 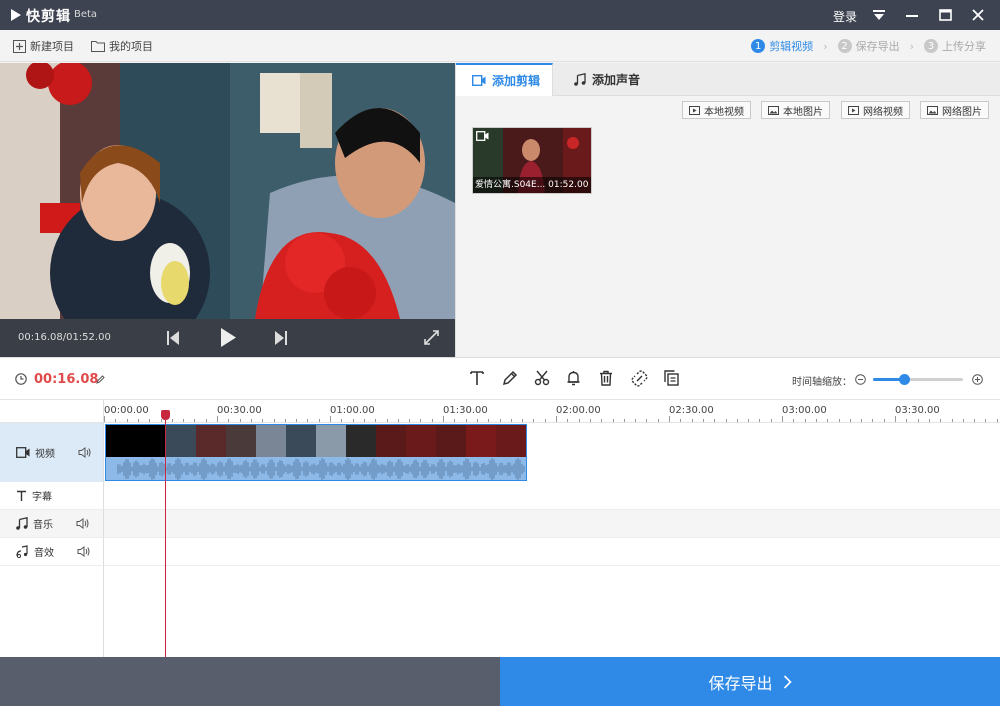 What do you see at coordinates (542, 379) in the screenshot?
I see `cut-button` at bounding box center [542, 379].